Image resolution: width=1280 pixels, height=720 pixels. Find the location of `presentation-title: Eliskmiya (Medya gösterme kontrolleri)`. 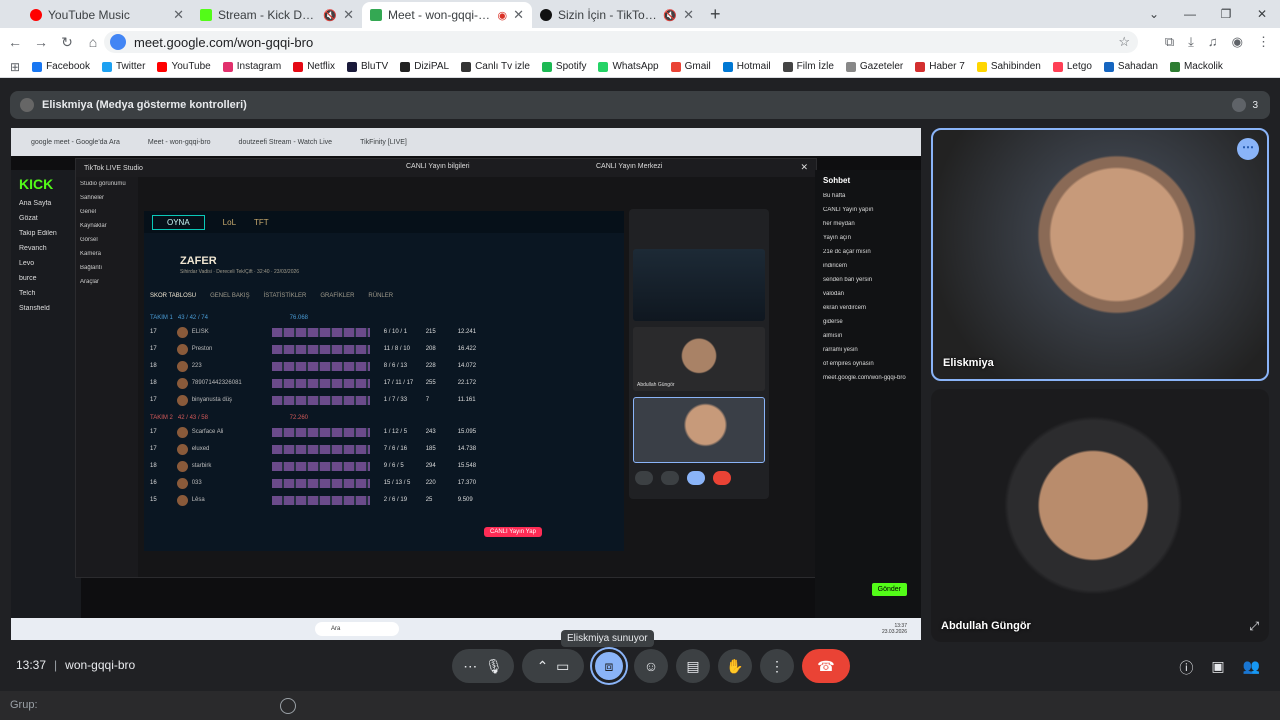

presentation-title: Eliskmiya (Medya gösterme kontrolleri) is located at coordinates (144, 105).